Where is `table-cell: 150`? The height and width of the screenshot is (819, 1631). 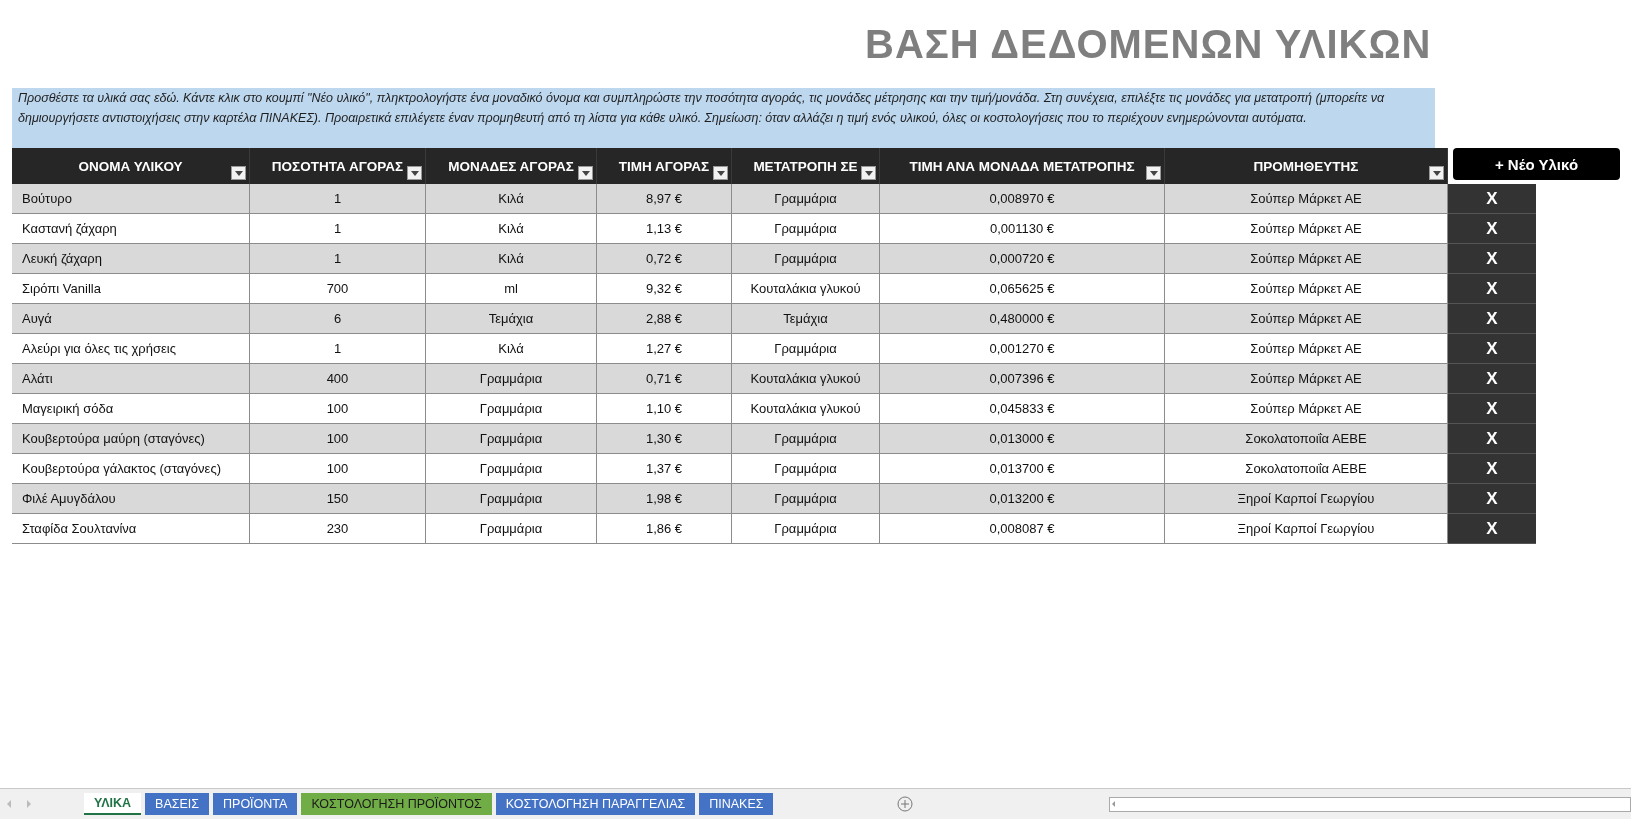
table-cell: 150 is located at coordinates (338, 499).